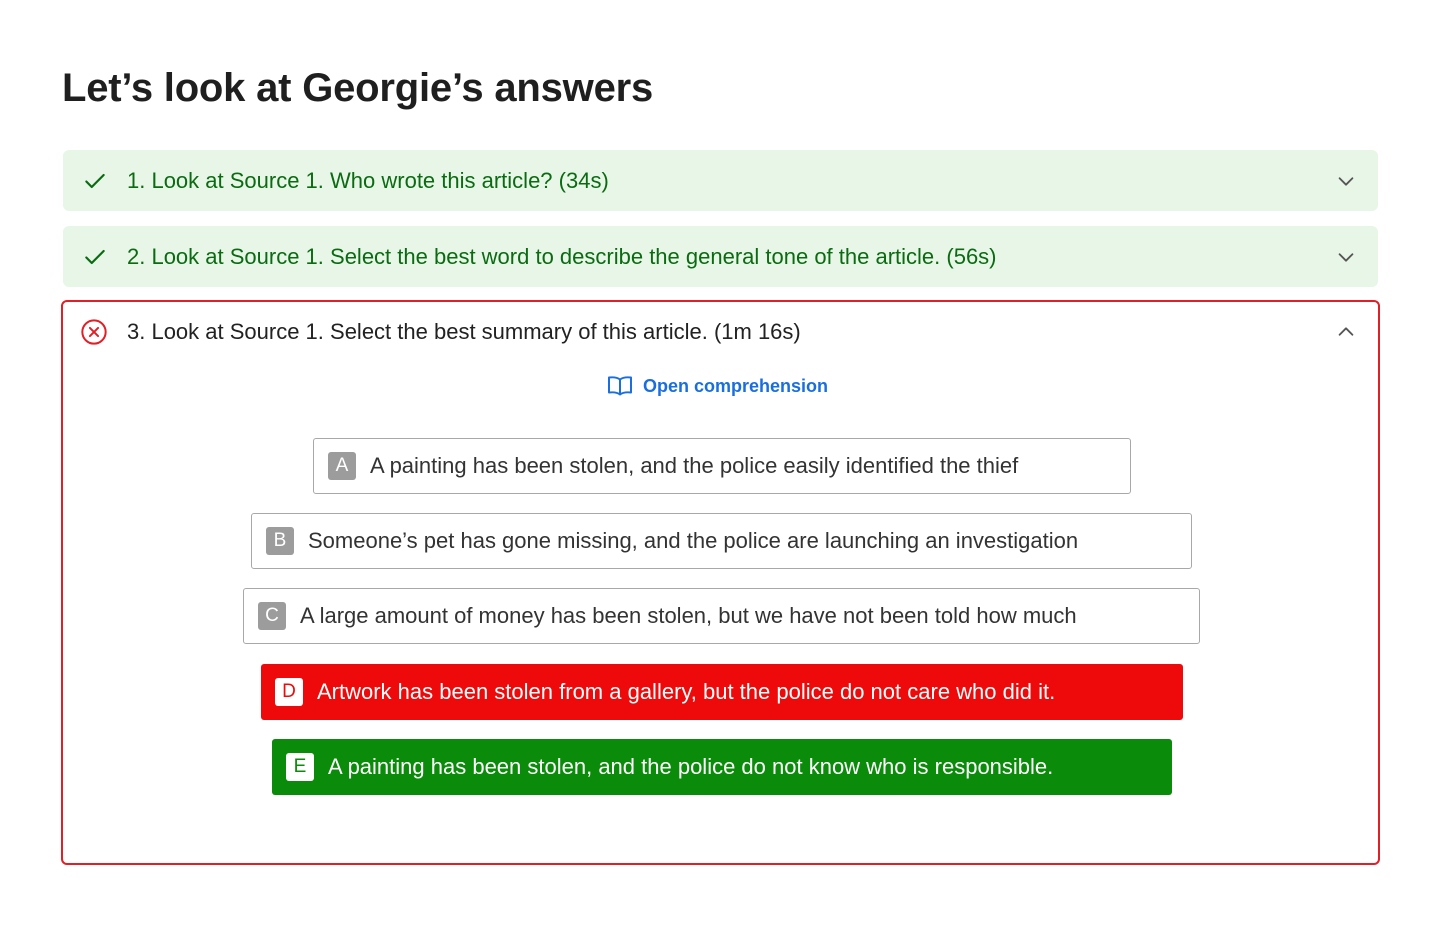  Describe the element at coordinates (342, 466) in the screenshot. I see `option-letter: A` at that location.